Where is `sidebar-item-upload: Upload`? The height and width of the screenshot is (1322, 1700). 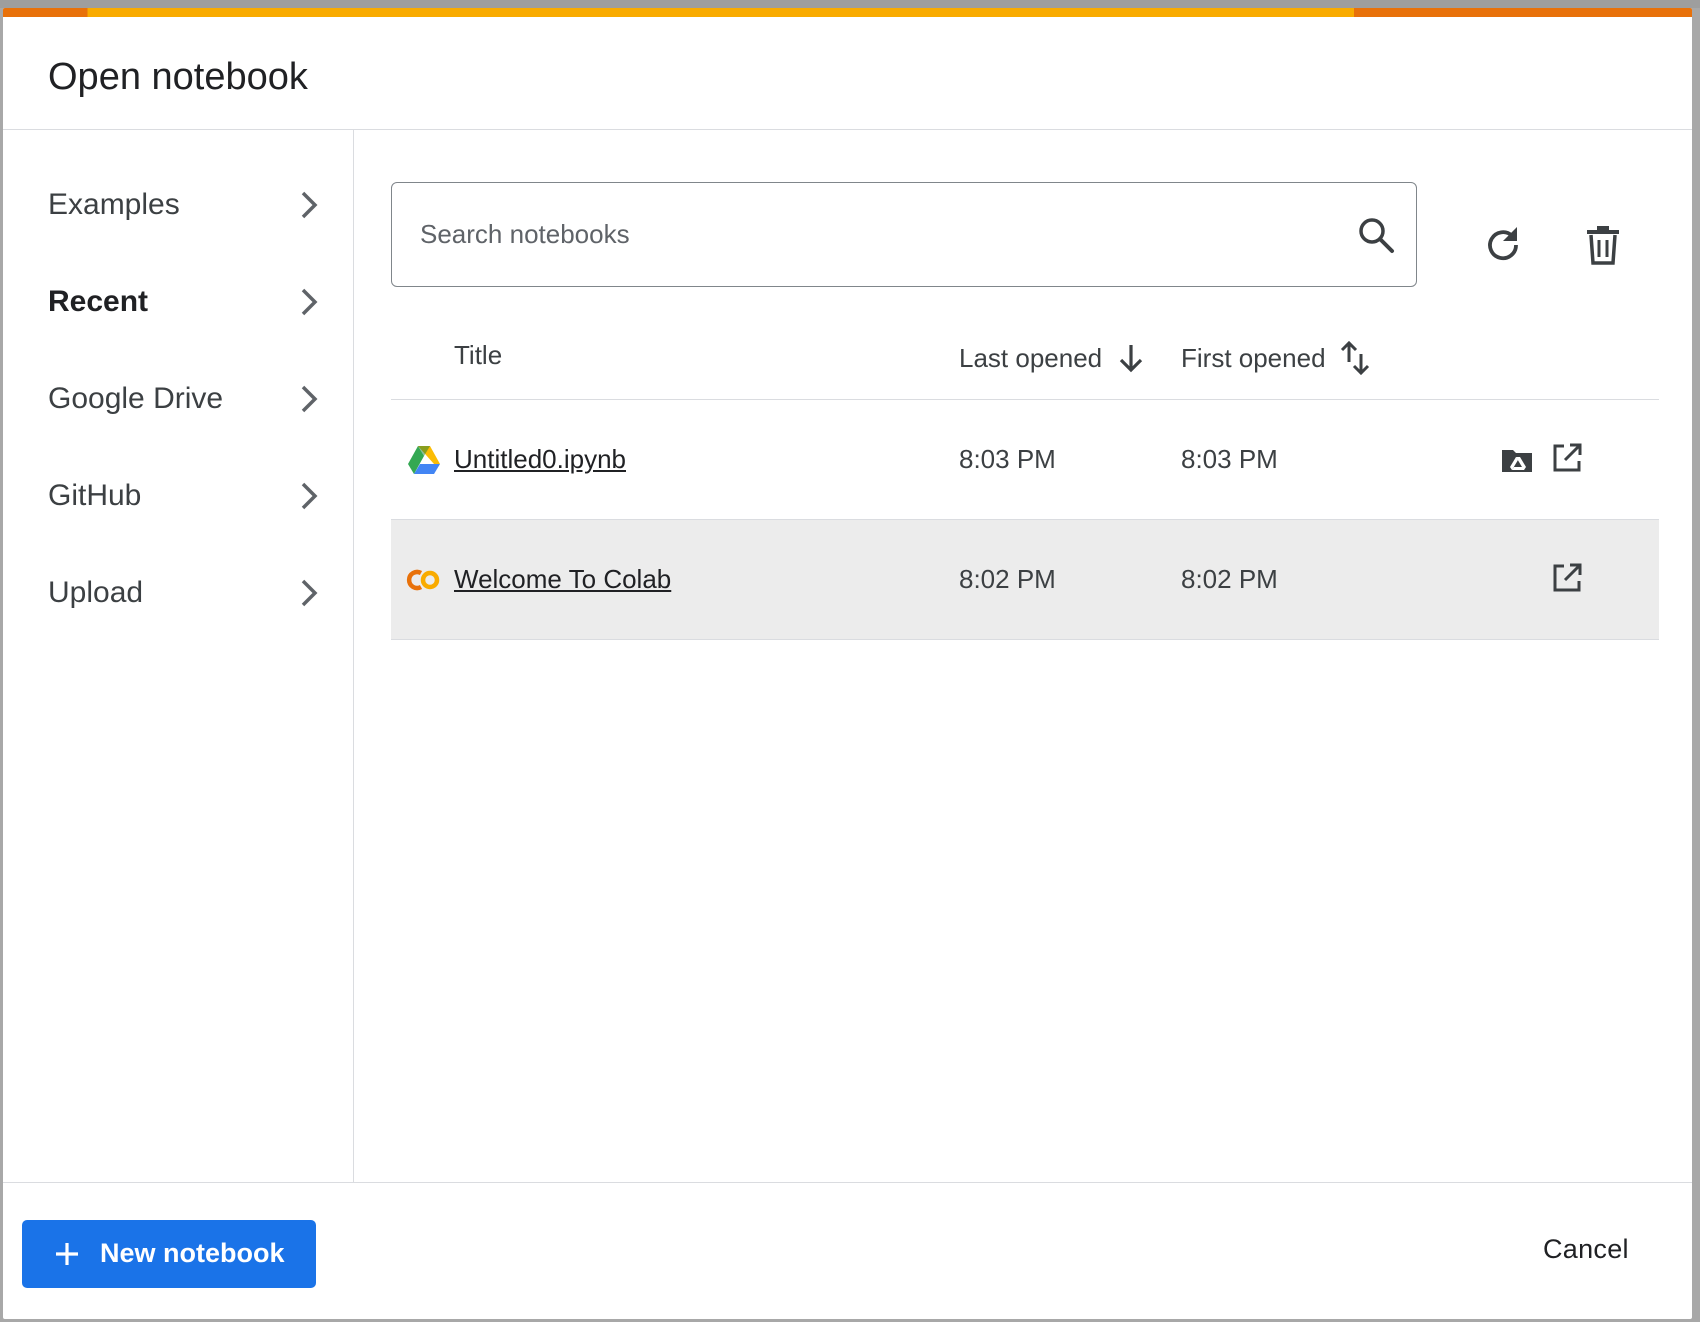
sidebar-item-upload: Upload is located at coordinates (178, 593).